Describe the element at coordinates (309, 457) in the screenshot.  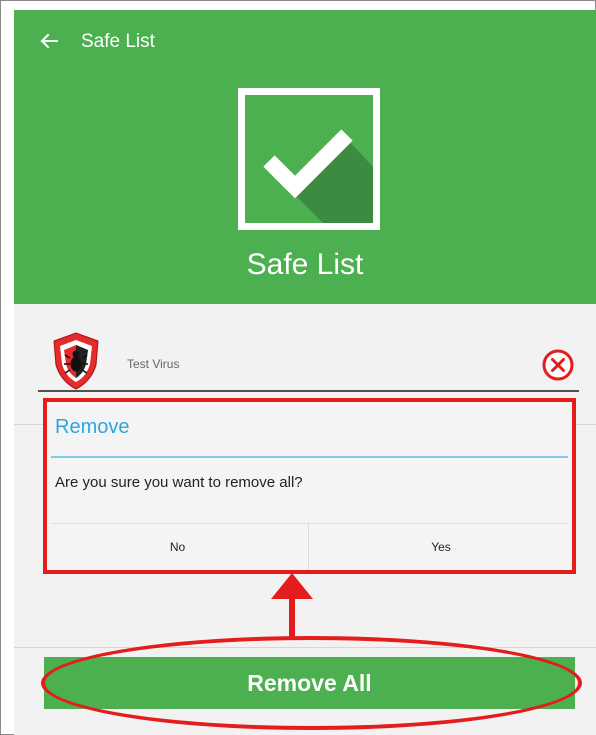
I see `dialog-title-divider` at that location.